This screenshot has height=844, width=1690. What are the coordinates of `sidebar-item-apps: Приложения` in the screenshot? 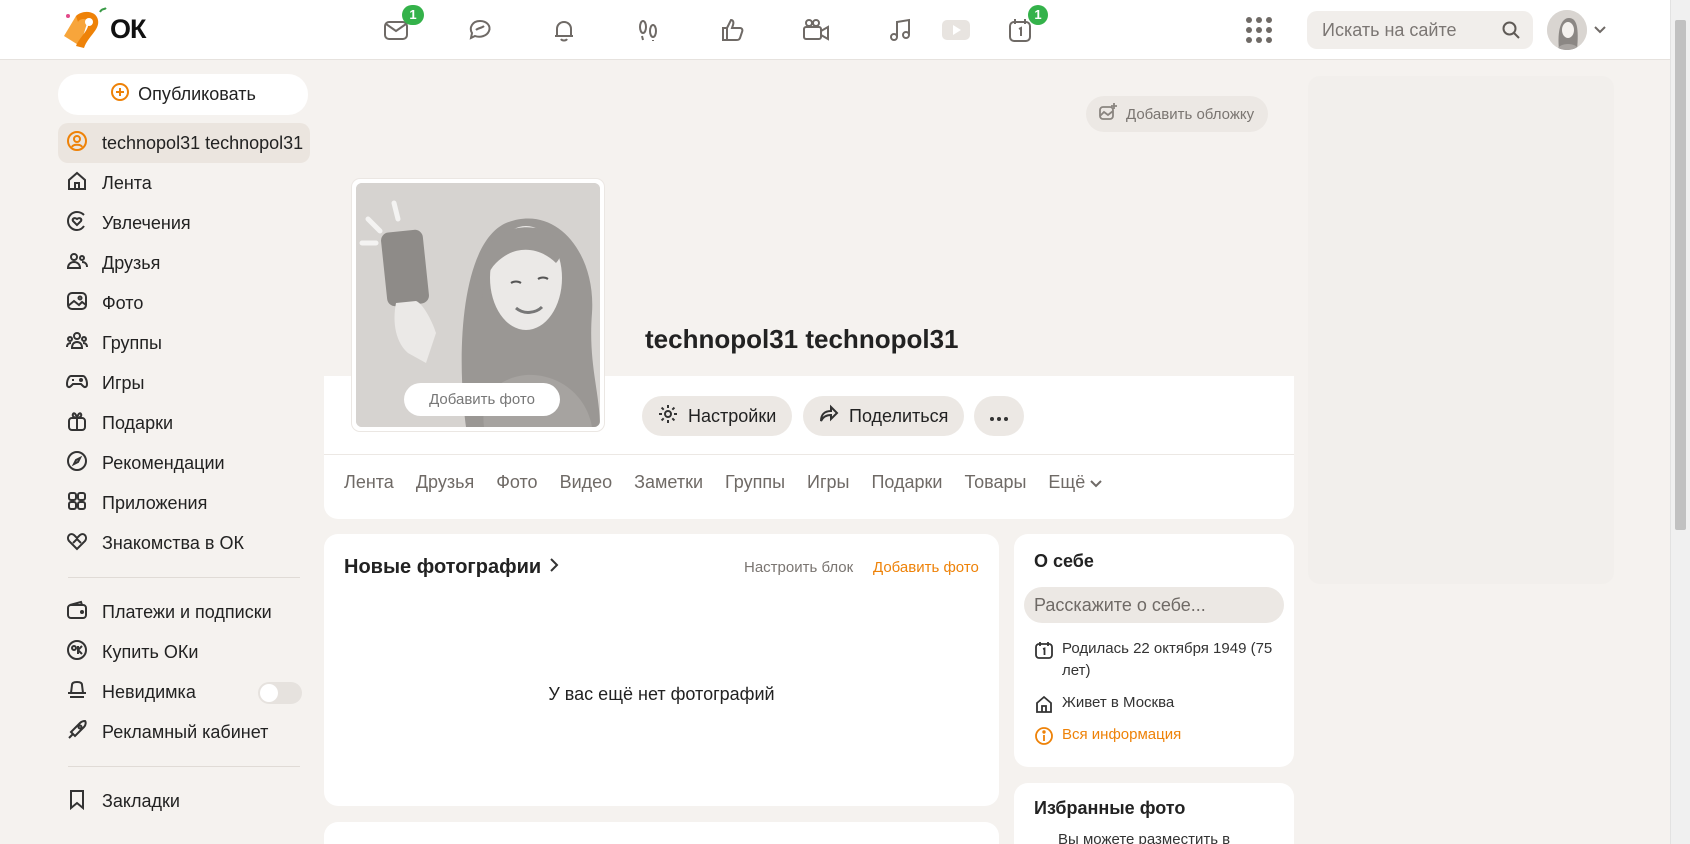 It's located at (184, 503).